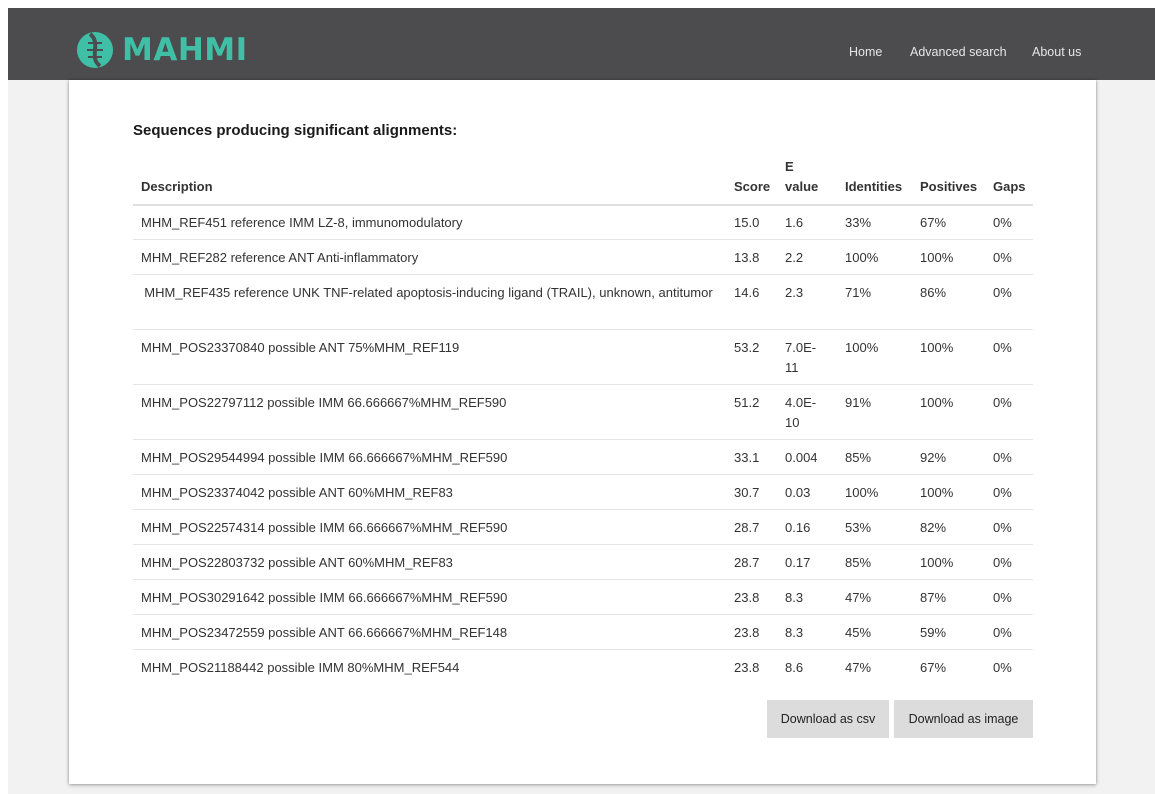  Describe the element at coordinates (747, 347) in the screenshot. I see `row-4-score: 53.2` at that location.